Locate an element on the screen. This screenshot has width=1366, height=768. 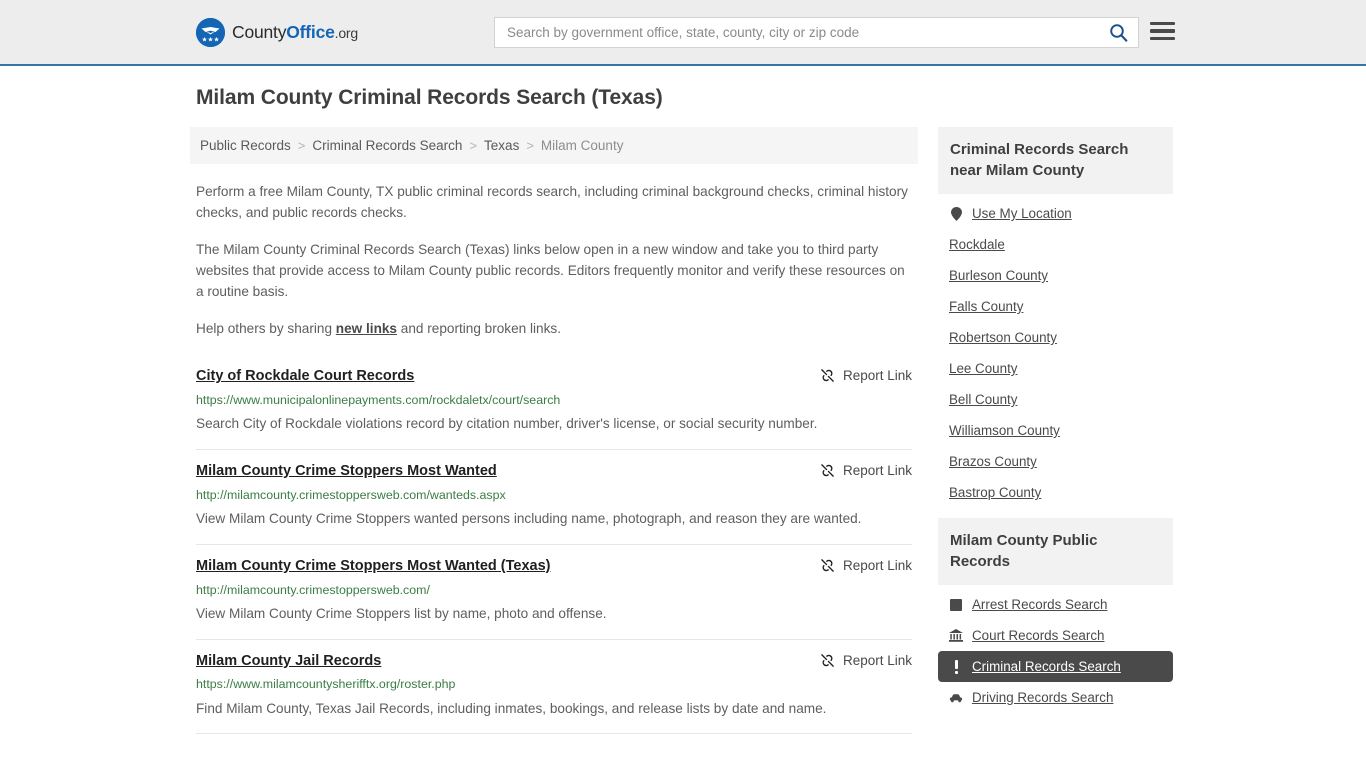
list-item: Brazos County is located at coordinates (1055, 461).